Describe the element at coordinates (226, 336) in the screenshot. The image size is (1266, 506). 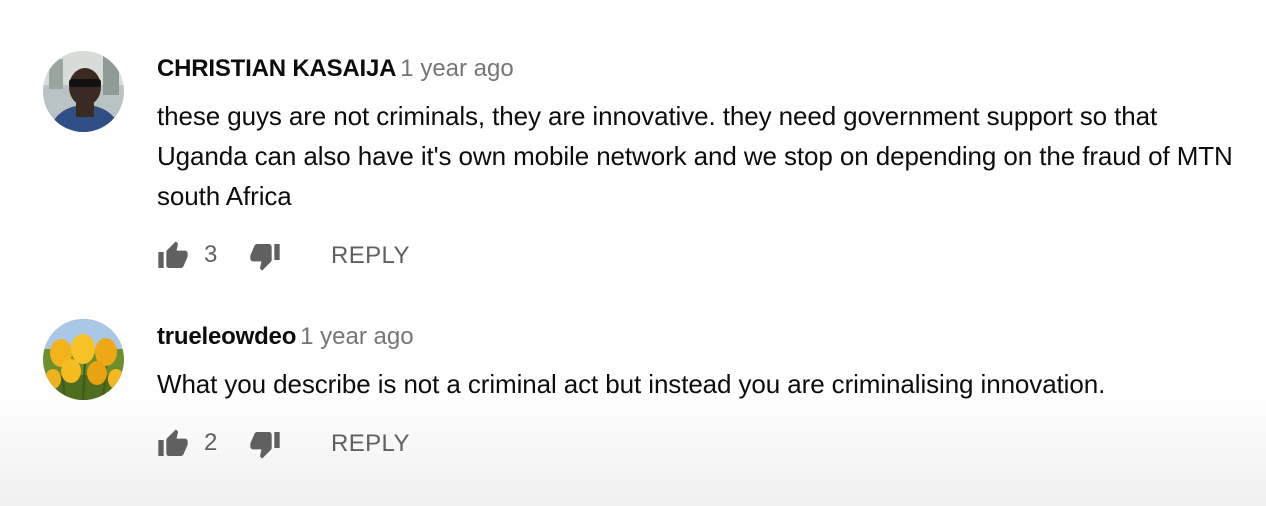
I see `author-name: trueleowdeo` at that location.